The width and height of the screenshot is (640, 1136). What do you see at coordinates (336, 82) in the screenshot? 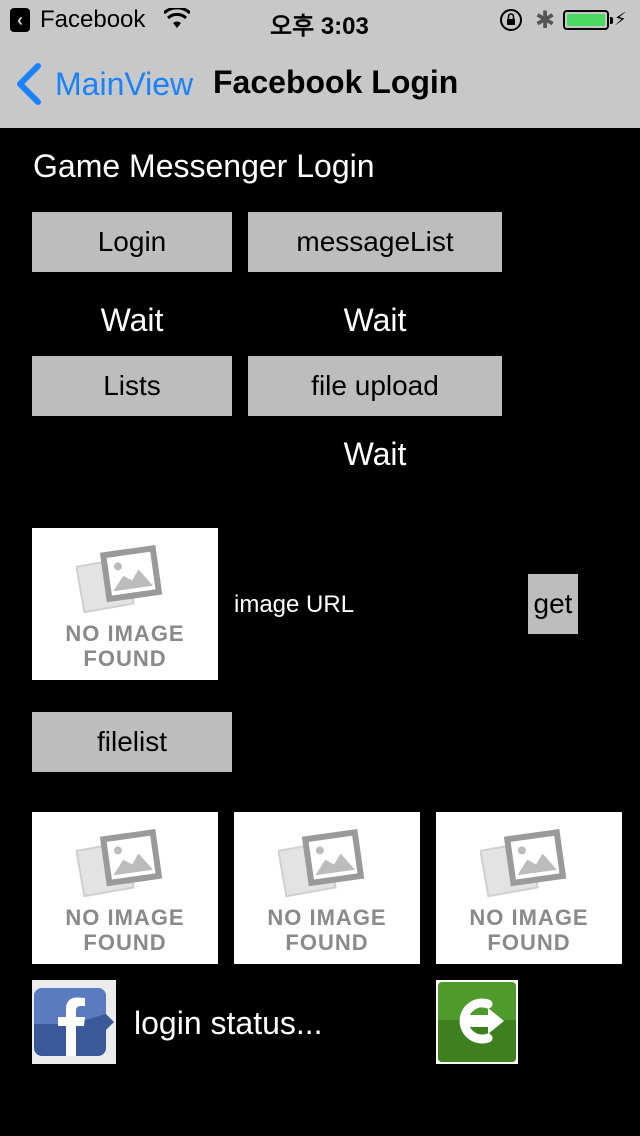
I see `page-title: Facebook Login` at bounding box center [336, 82].